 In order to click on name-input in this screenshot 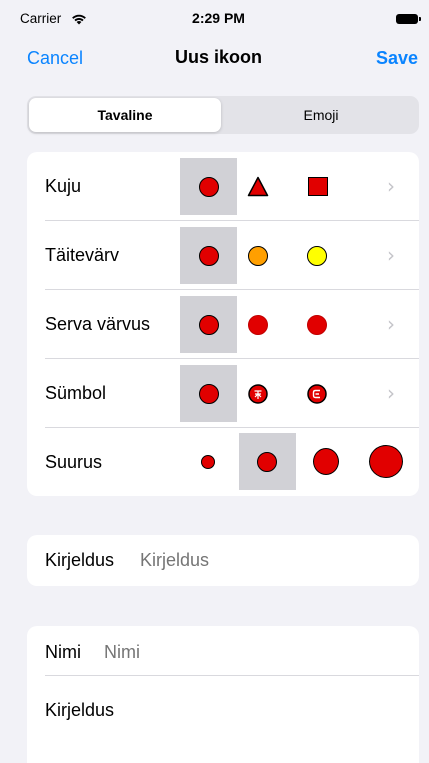, I will do `click(244, 652)`.